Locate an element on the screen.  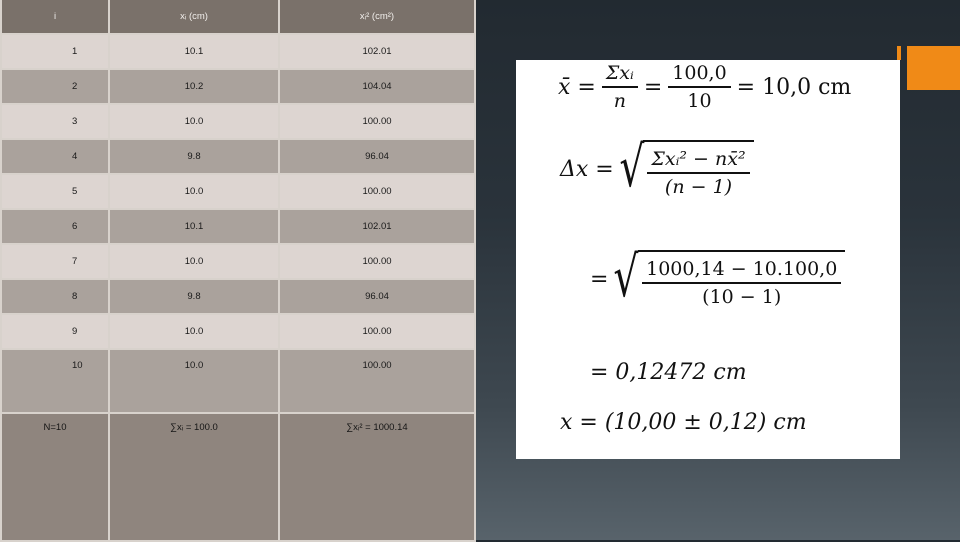
cell-i: 1 is located at coordinates (55, 51).